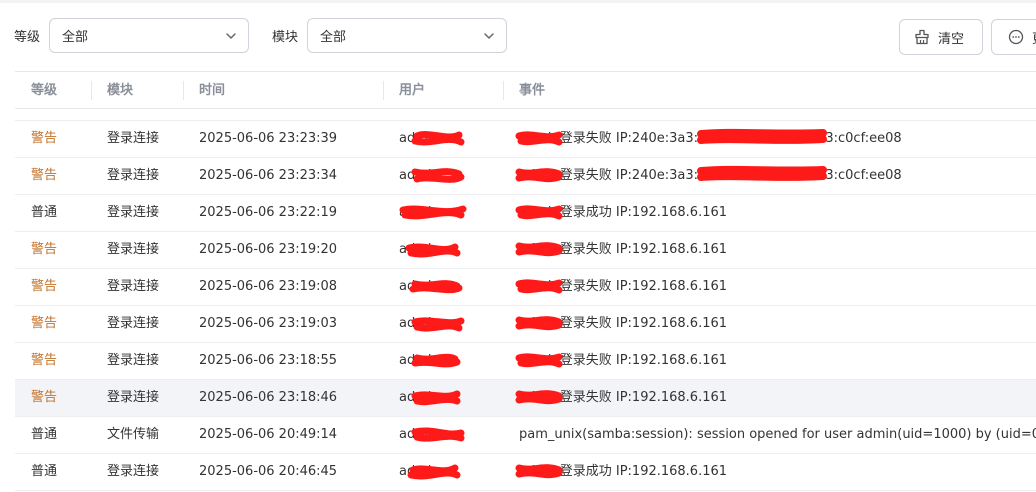  I want to click on row-time: 2025-06-06 20:49:14, so click(268, 434).